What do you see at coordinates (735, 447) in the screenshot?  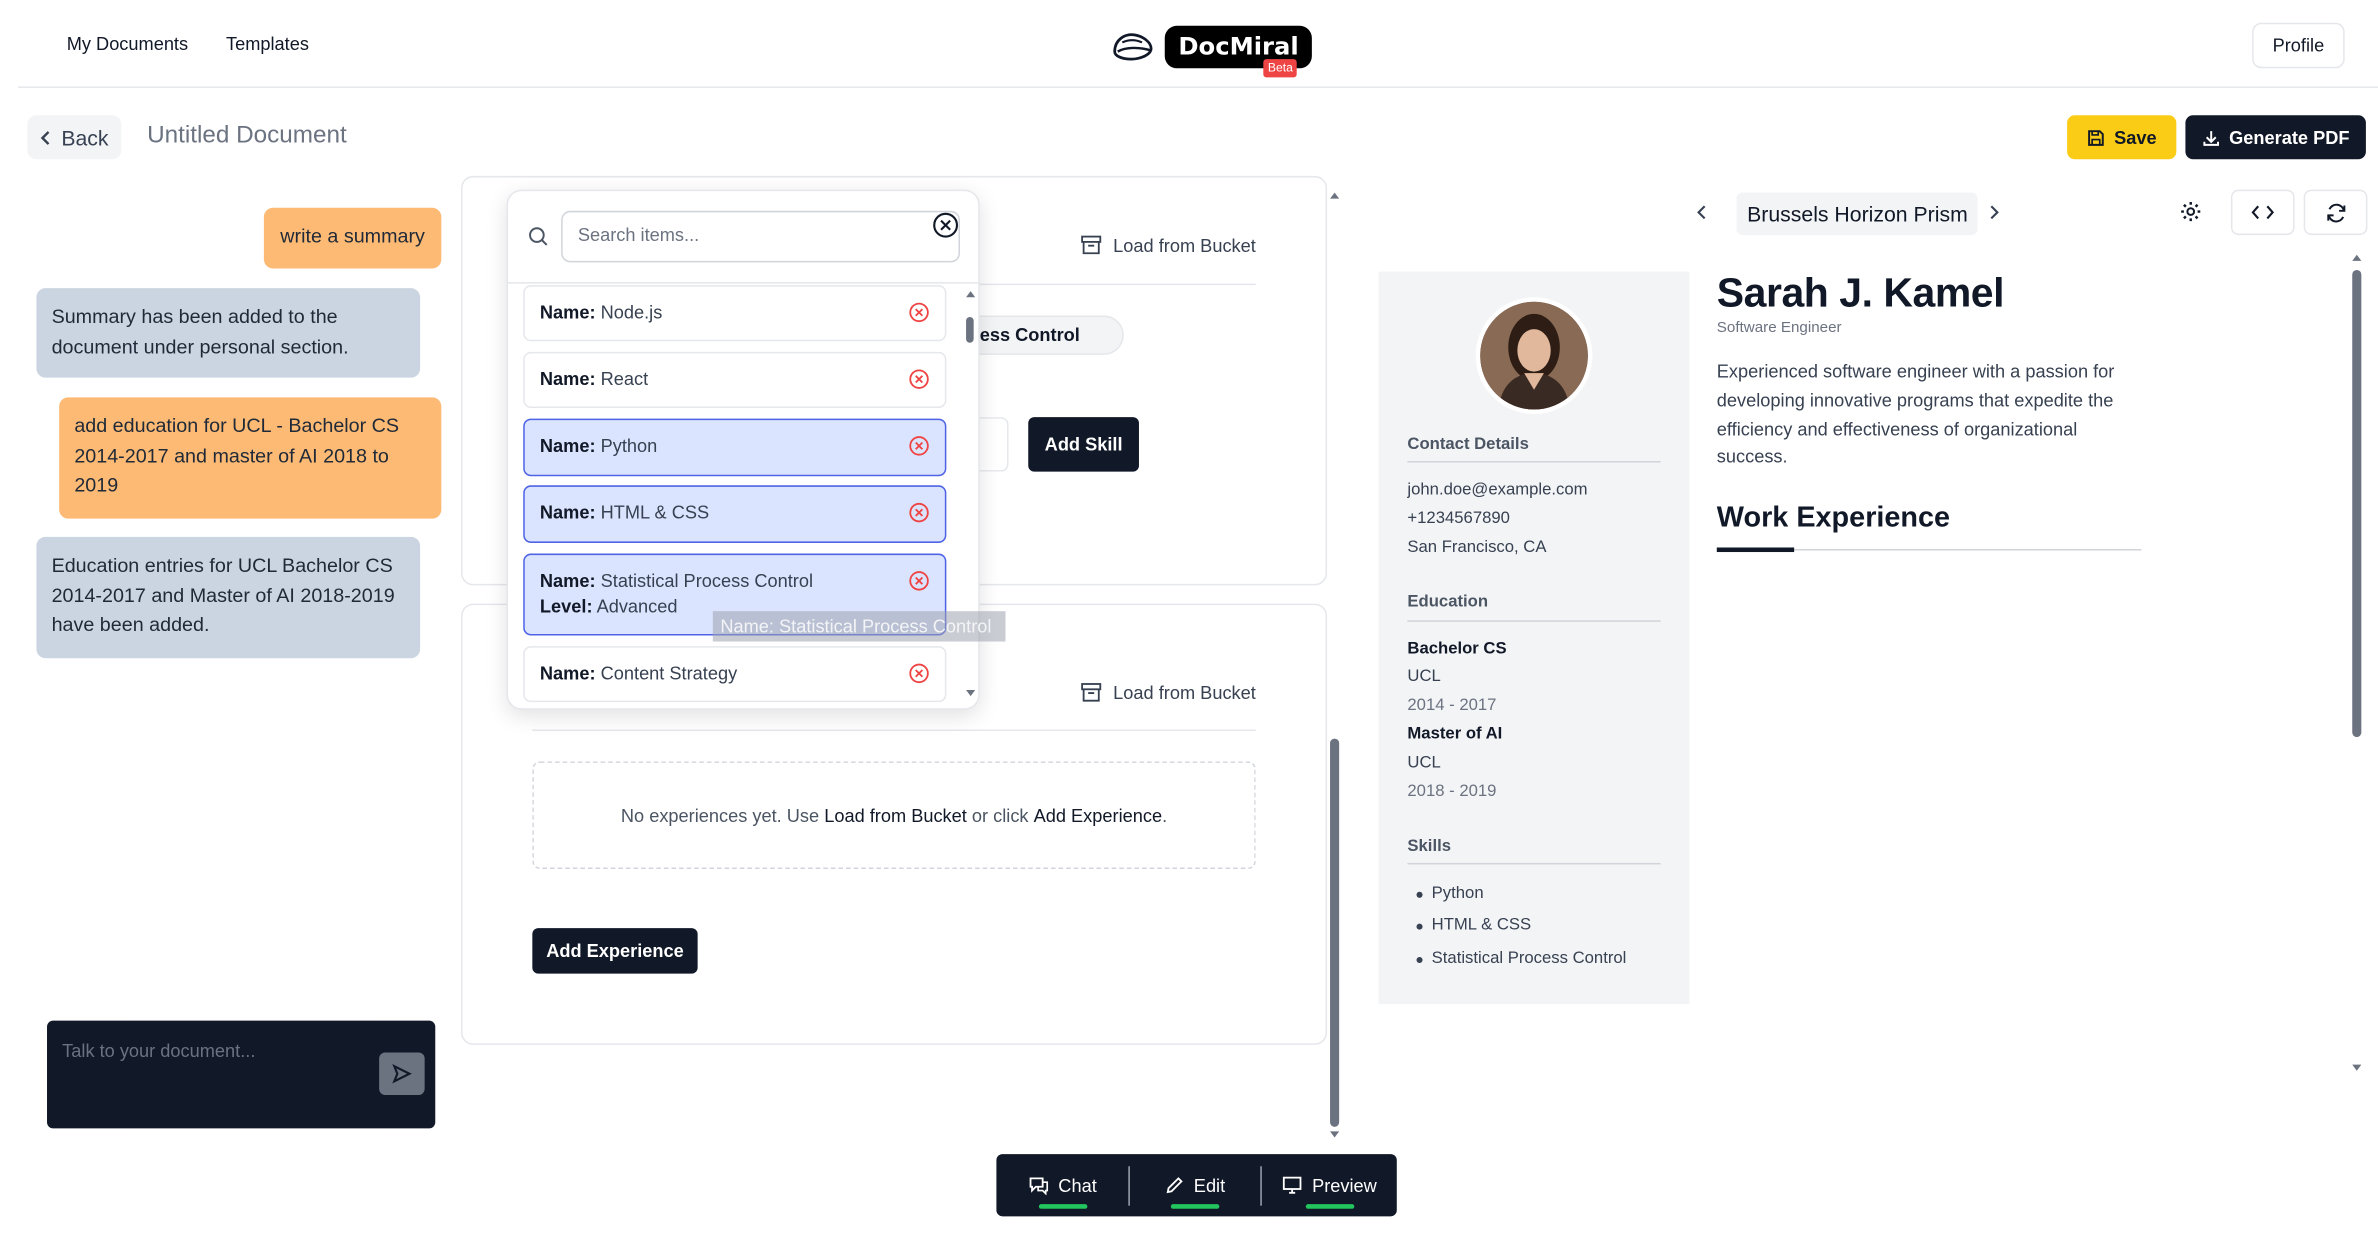 I see `bucket-item-selected: Name: Python` at bounding box center [735, 447].